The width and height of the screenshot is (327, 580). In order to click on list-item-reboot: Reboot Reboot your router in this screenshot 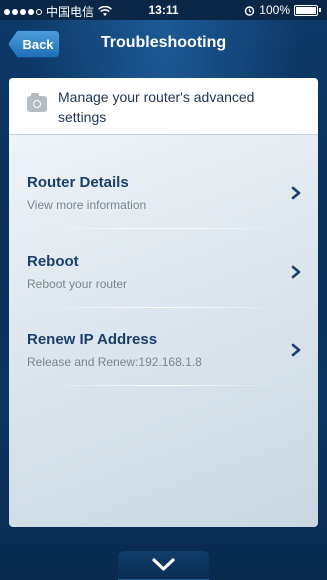, I will do `click(166, 288)`.